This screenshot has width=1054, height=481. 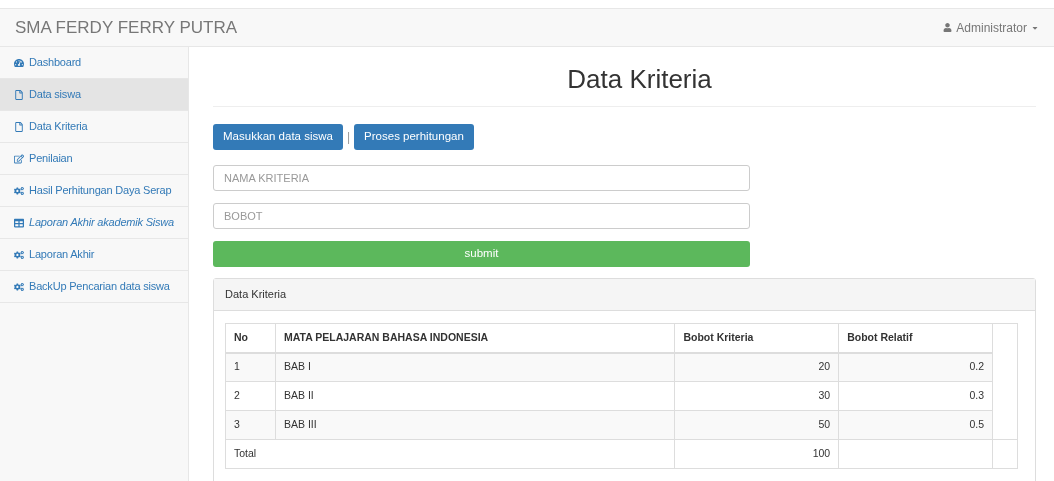 I want to click on dashboard-icon, so click(x=19, y=62).